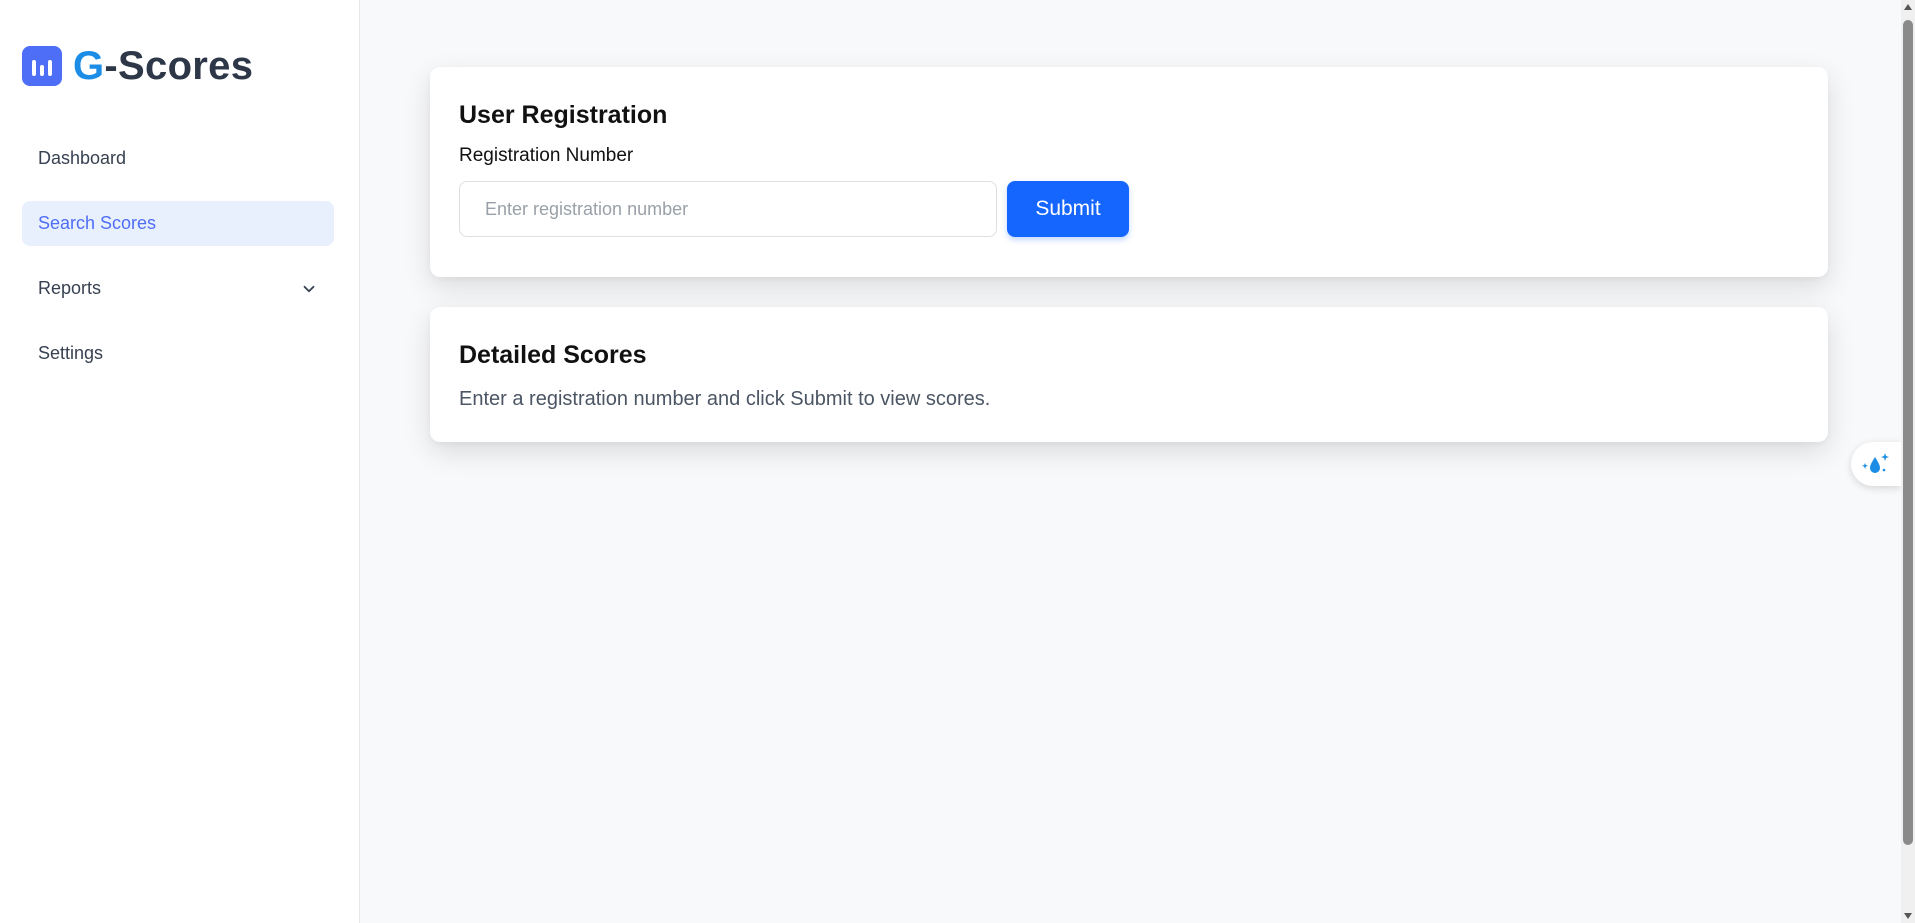 This screenshot has height=923, width=1915. What do you see at coordinates (1908, 432) in the screenshot?
I see `scrollbar-thumb` at bounding box center [1908, 432].